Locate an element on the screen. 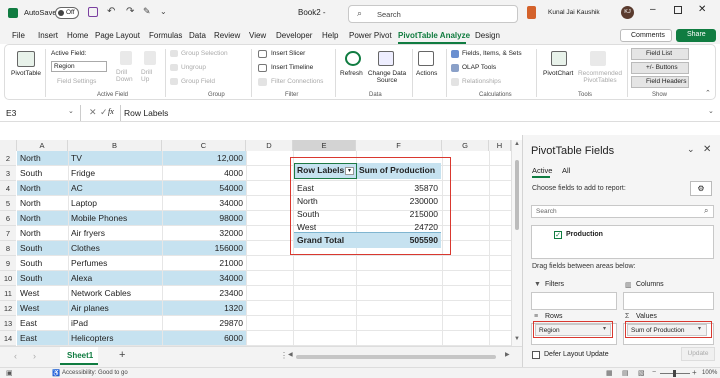 The image size is (720, 378). pane-tab-active: Active is located at coordinates (542, 170).